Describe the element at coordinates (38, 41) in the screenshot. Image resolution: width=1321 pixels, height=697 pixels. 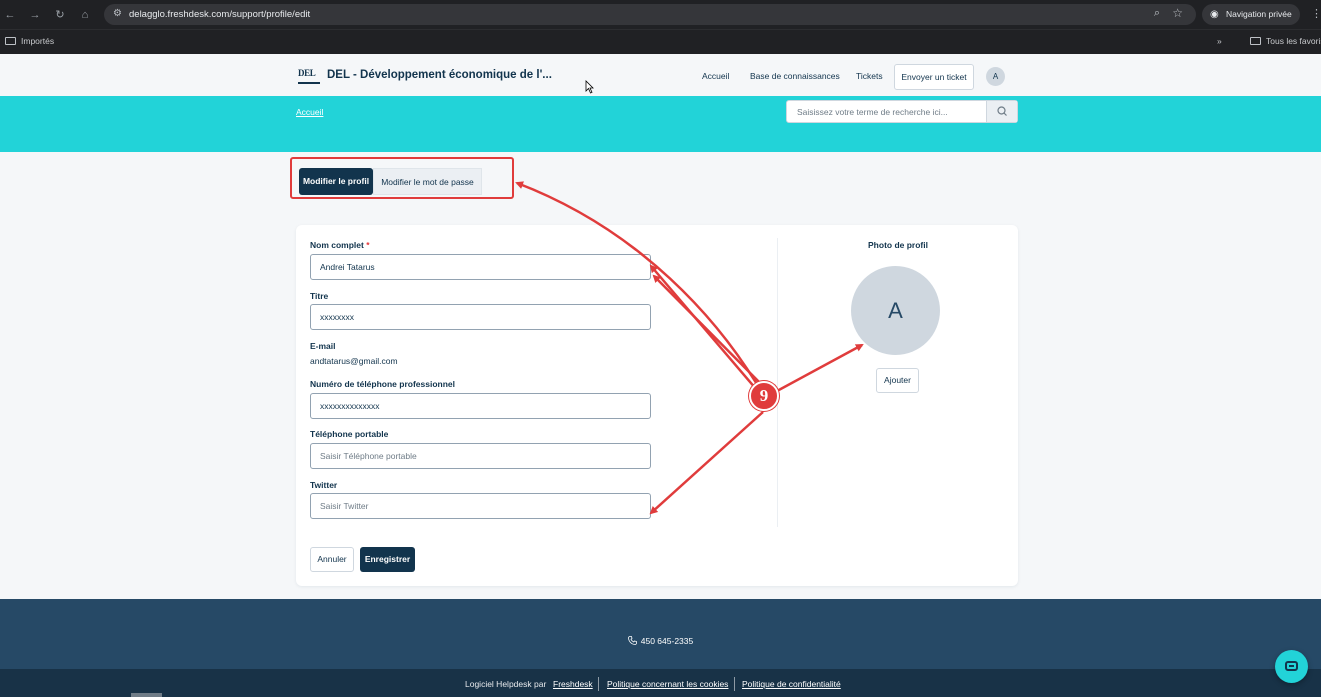
I see `bookmark-imported-label: Importés` at that location.